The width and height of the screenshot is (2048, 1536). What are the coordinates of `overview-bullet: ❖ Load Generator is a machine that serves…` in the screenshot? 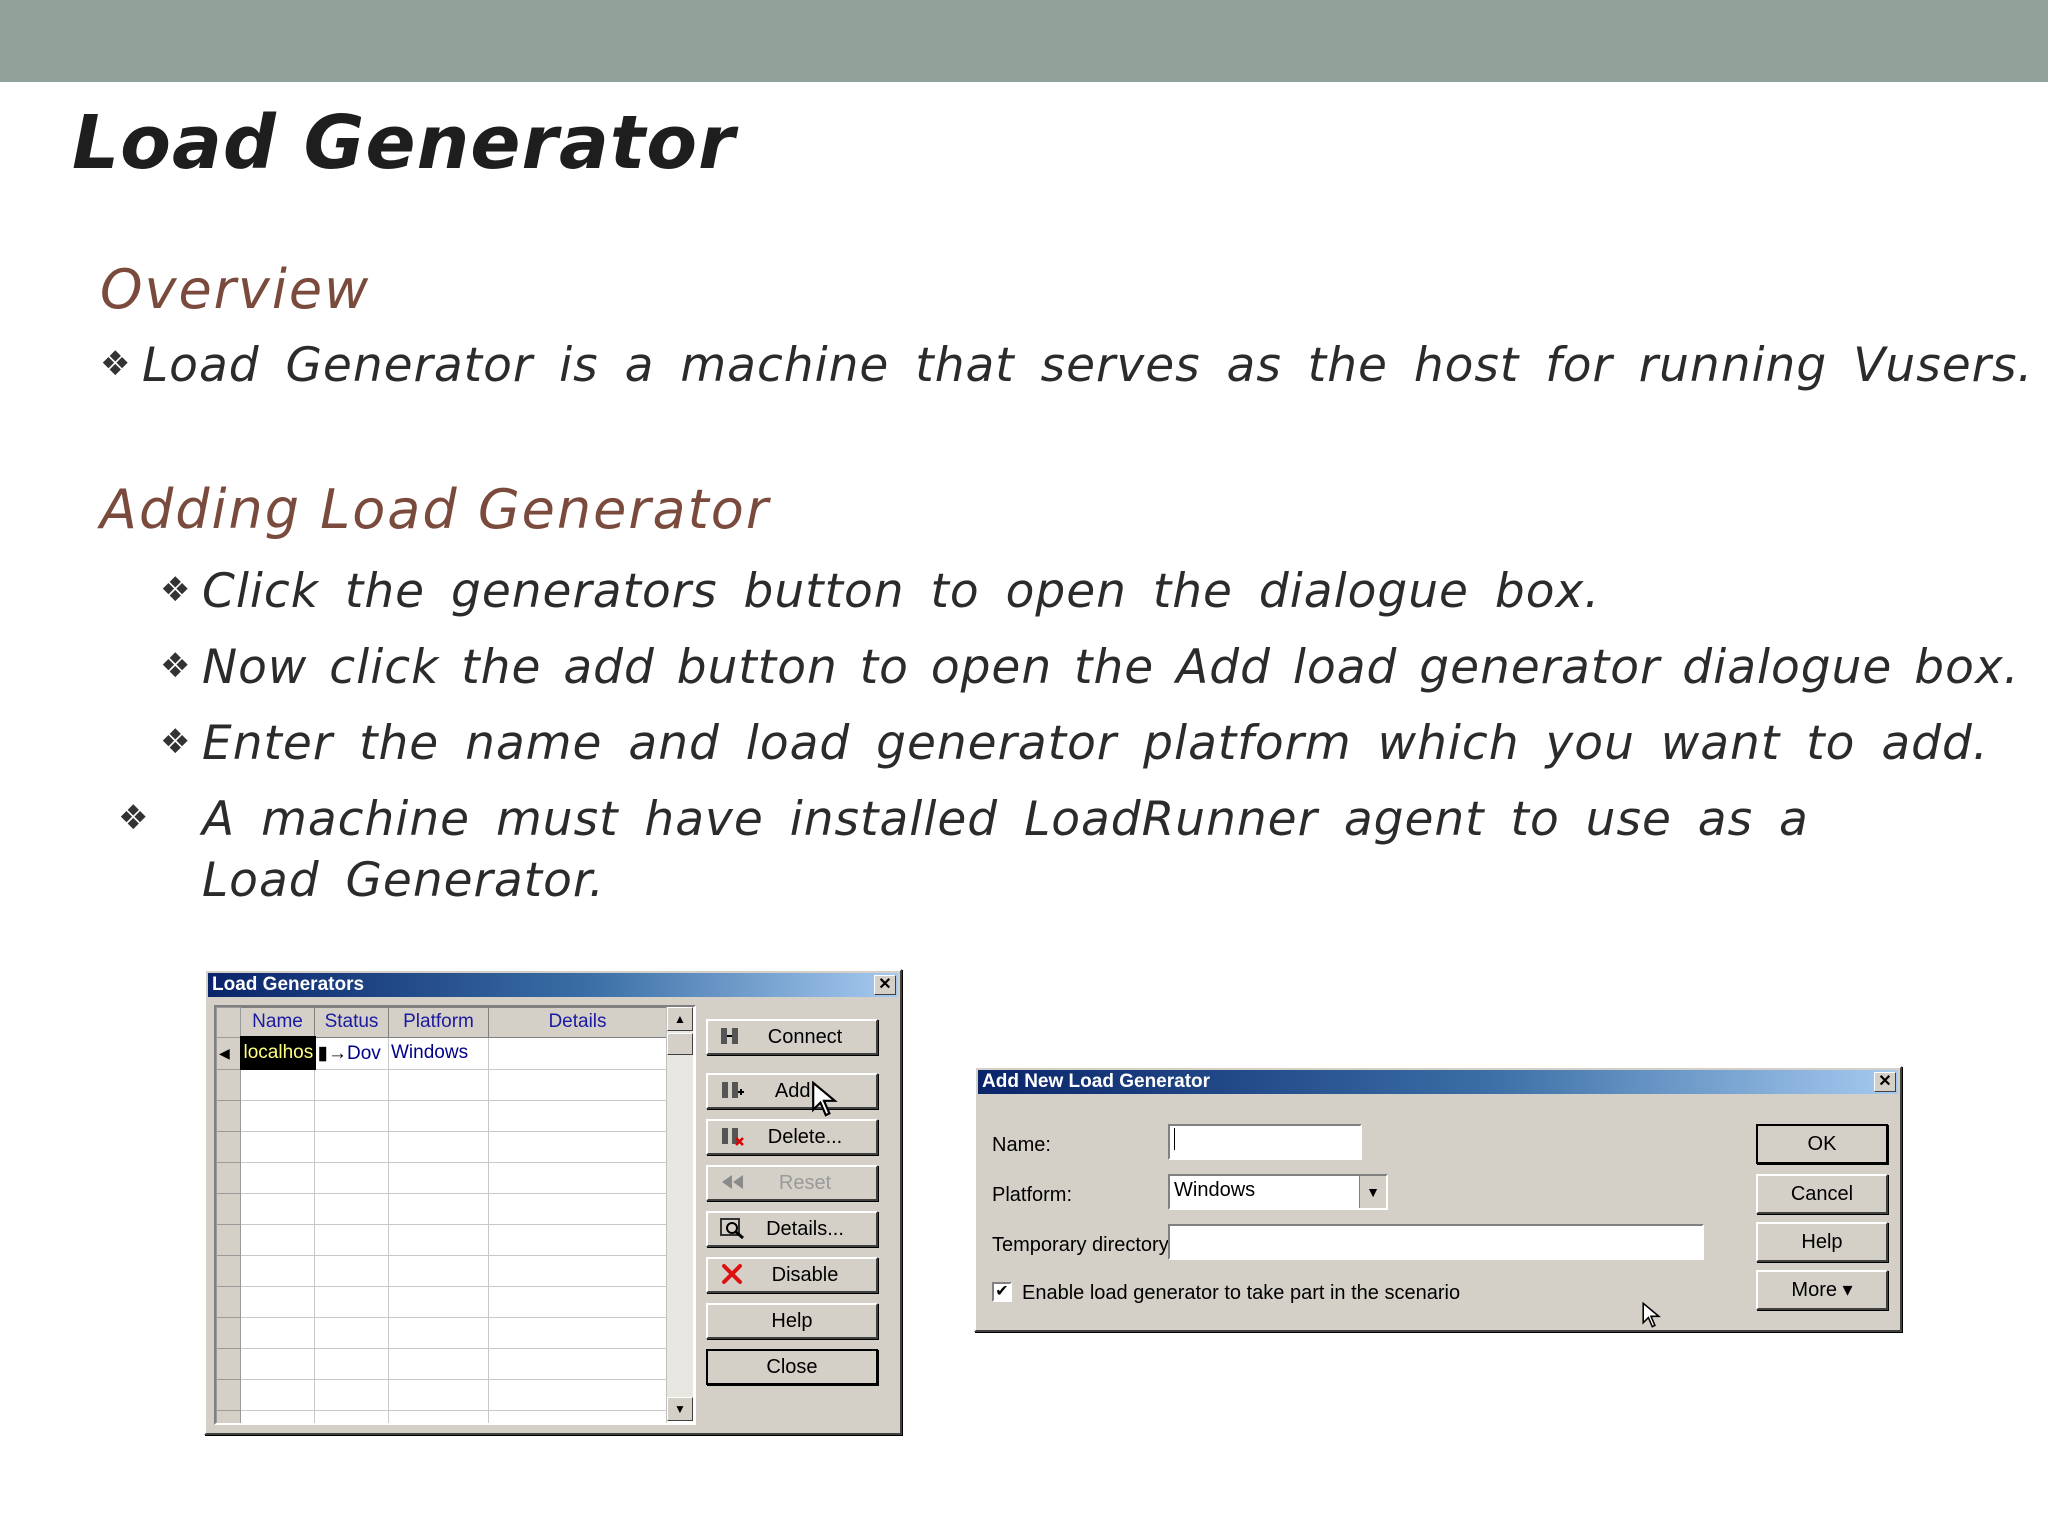 It's located at (1066, 365).